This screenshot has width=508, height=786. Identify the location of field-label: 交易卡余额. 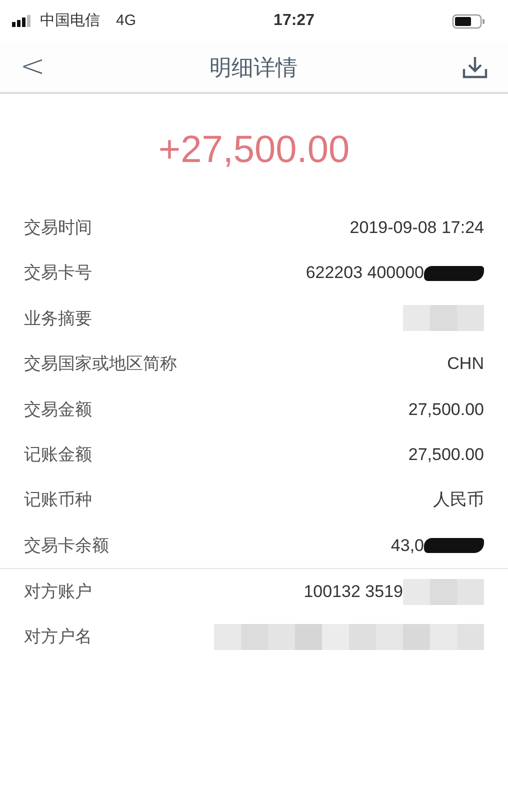
(66, 545).